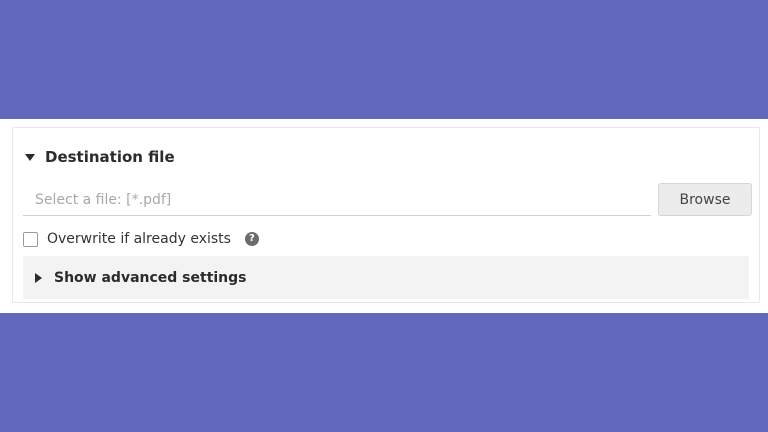 The width and height of the screenshot is (768, 432). Describe the element at coordinates (251, 239) in the screenshot. I see `help-icon: ?` at that location.